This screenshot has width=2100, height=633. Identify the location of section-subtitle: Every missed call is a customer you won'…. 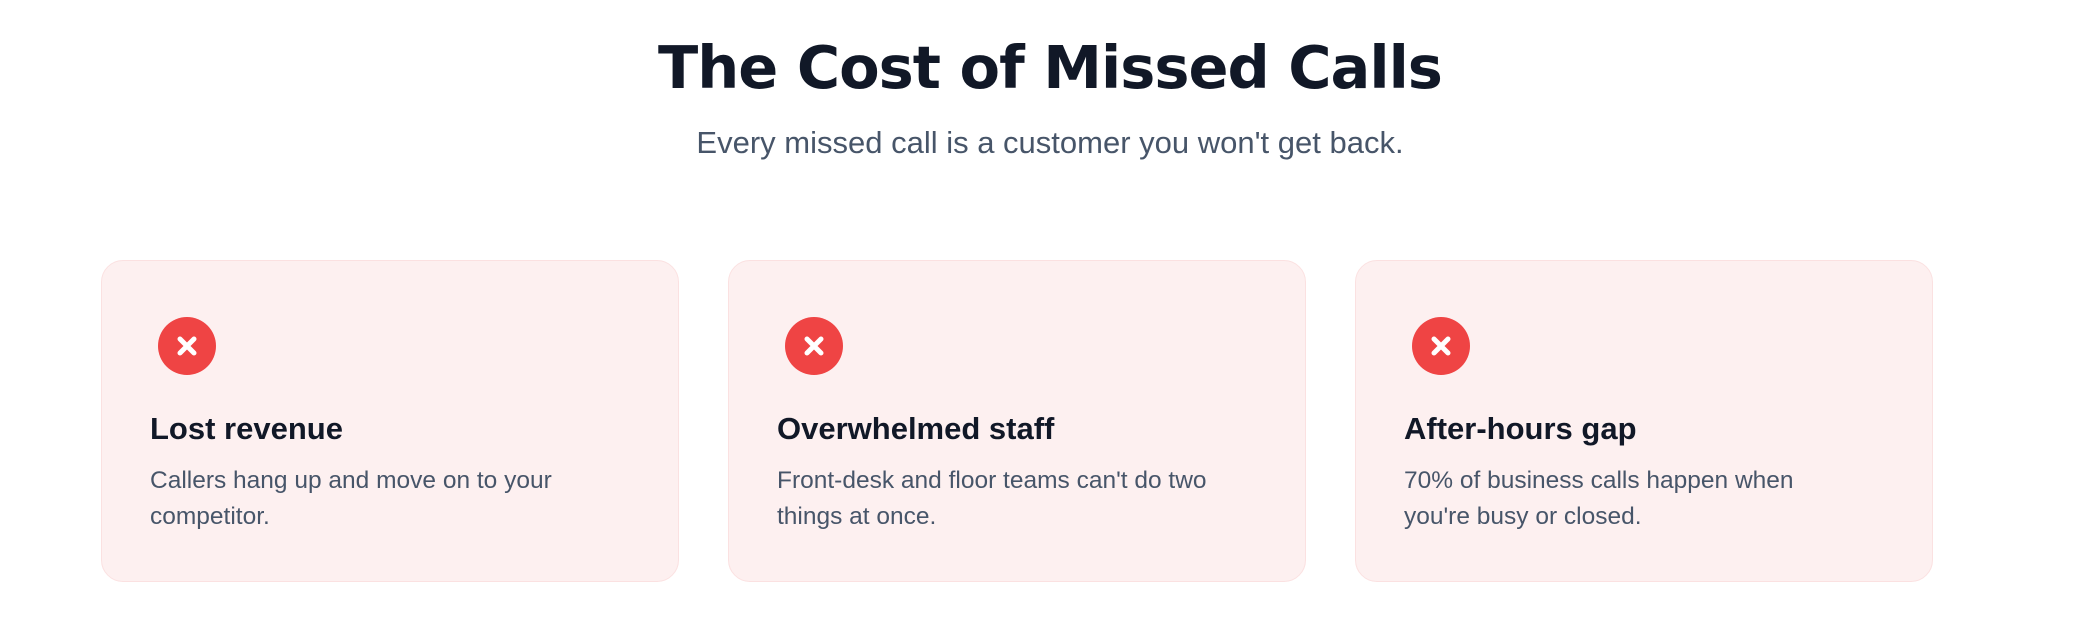
(1050, 142).